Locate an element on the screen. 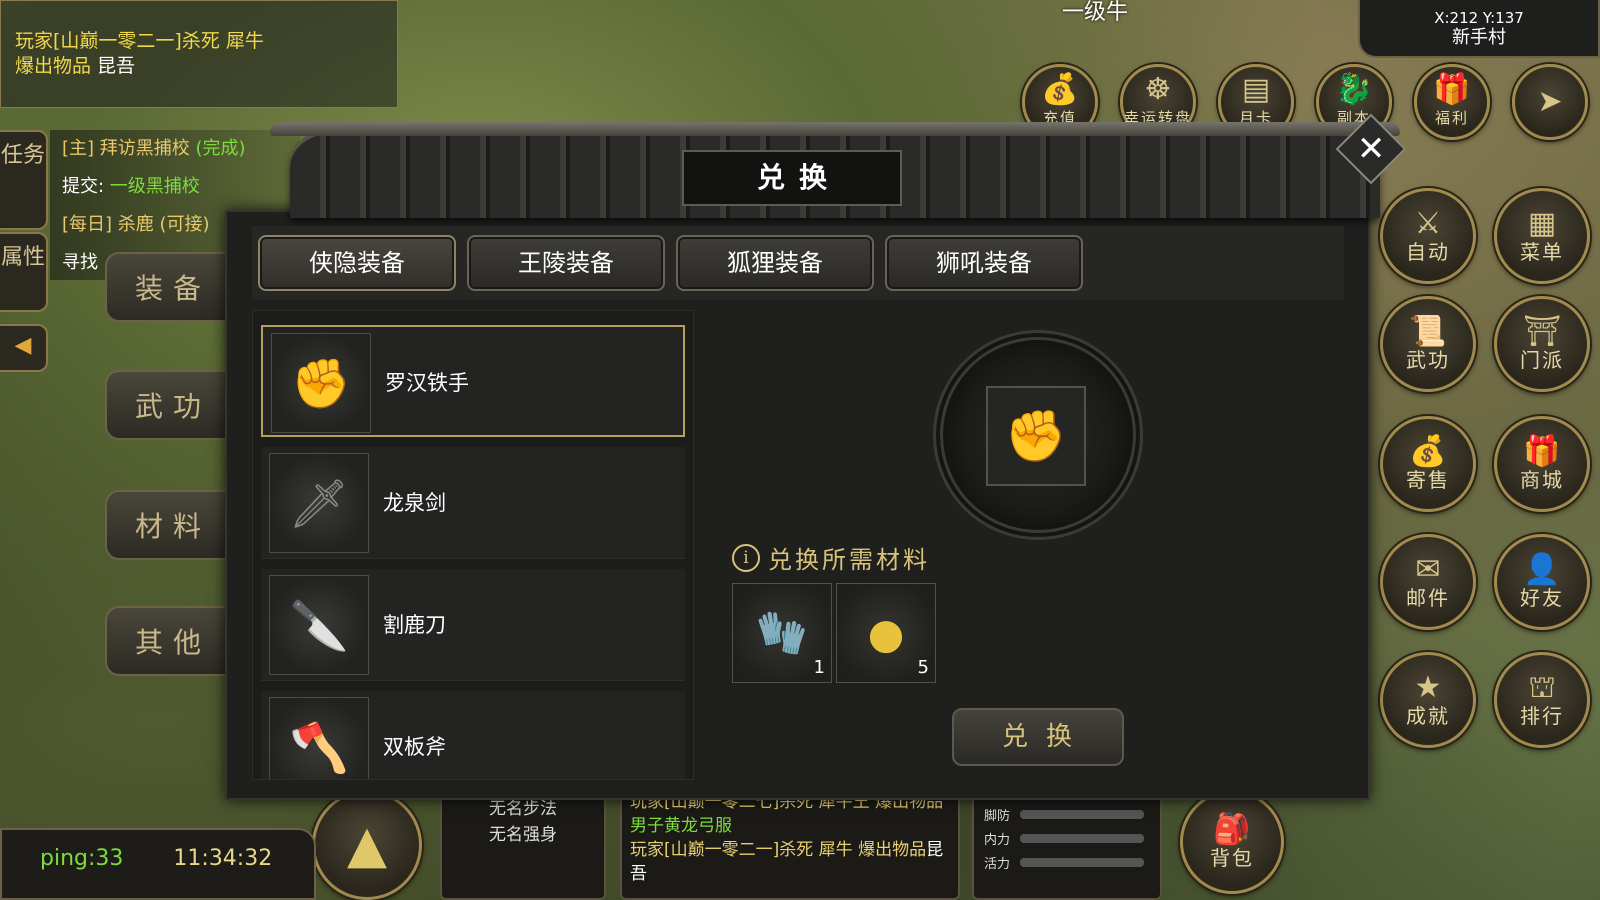  preview-item-slot: ✊ is located at coordinates (1036, 436).